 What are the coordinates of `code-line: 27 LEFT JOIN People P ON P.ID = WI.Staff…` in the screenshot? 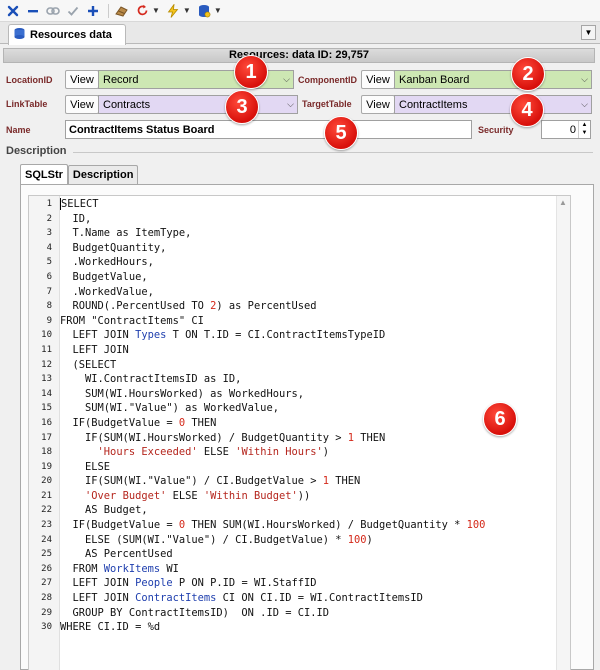 It's located at (293, 583).